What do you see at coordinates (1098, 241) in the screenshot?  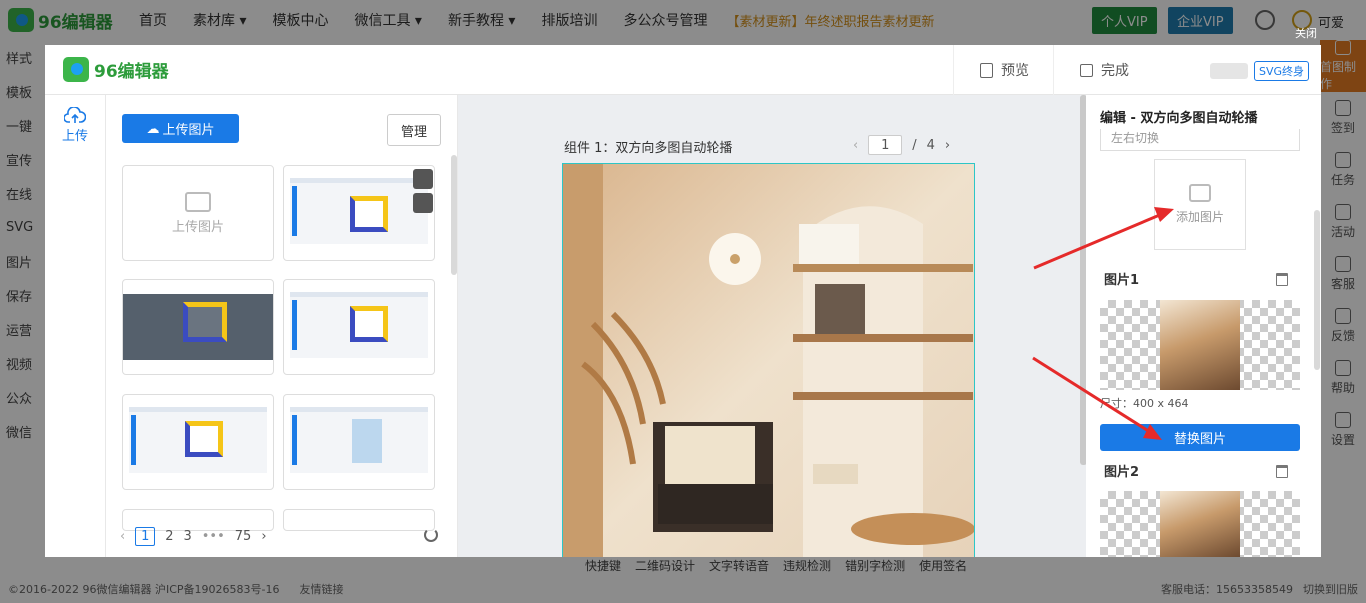 I see `arrow-to-add-image` at bounding box center [1098, 241].